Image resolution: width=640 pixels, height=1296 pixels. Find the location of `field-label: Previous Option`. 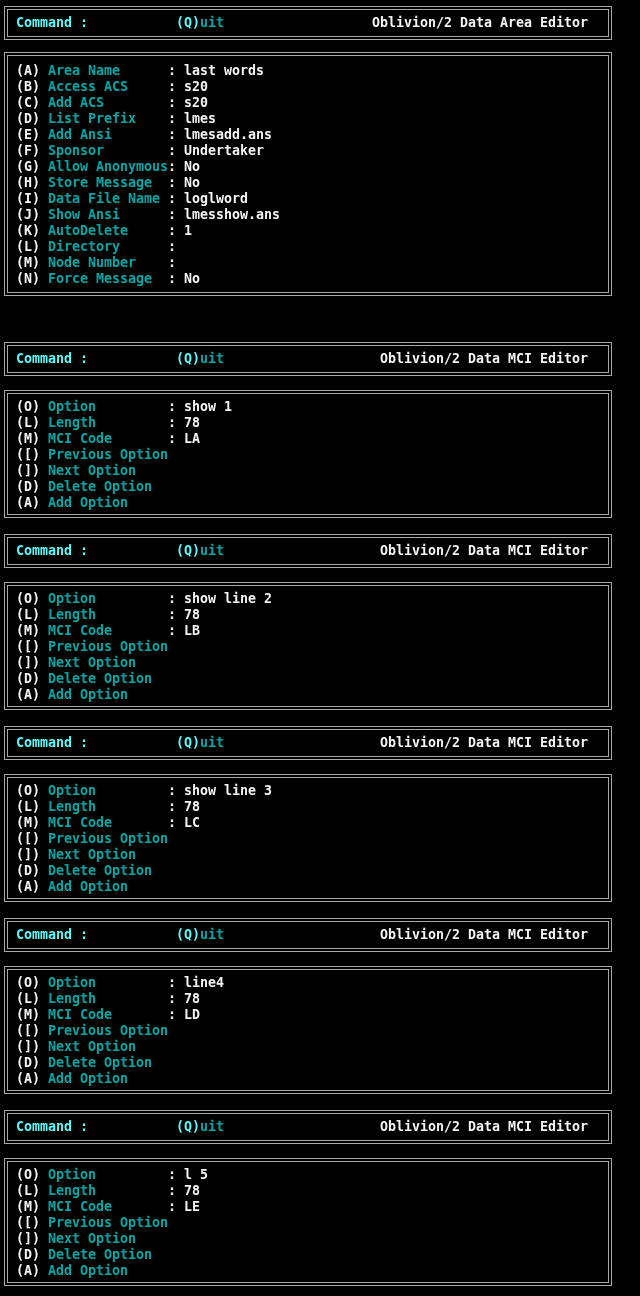

field-label: Previous Option is located at coordinates (108, 647).